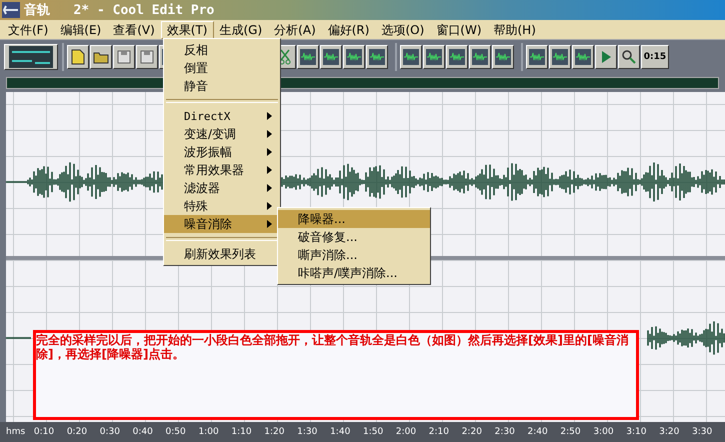 The image size is (725, 442). I want to click on ruler-label: 2:30, so click(505, 432).